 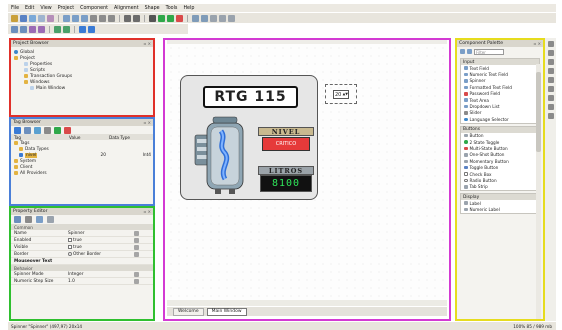 I want to click on litros-label: LITROS, so click(x=286, y=170).